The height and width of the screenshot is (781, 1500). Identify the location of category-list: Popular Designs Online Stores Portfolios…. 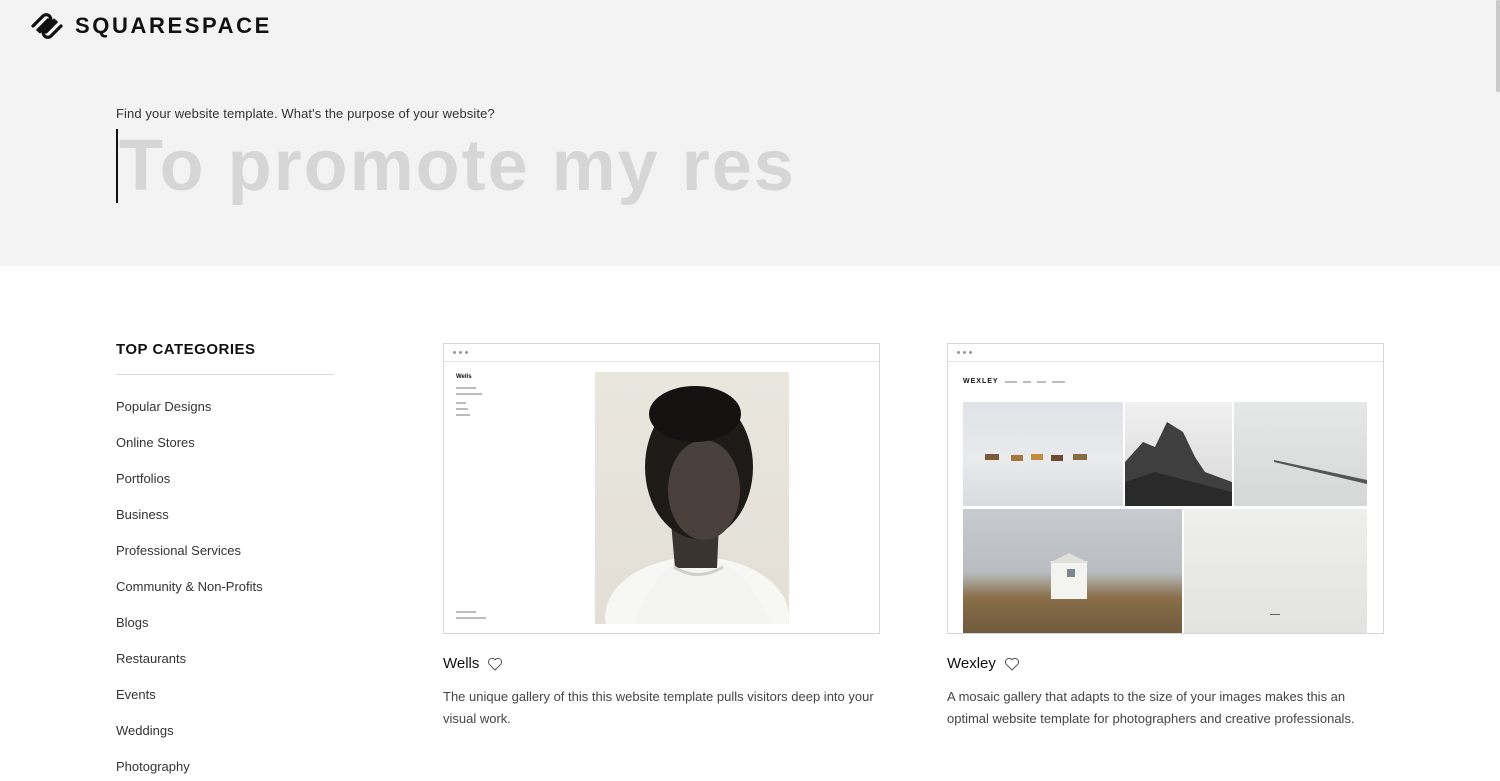
(225, 586).